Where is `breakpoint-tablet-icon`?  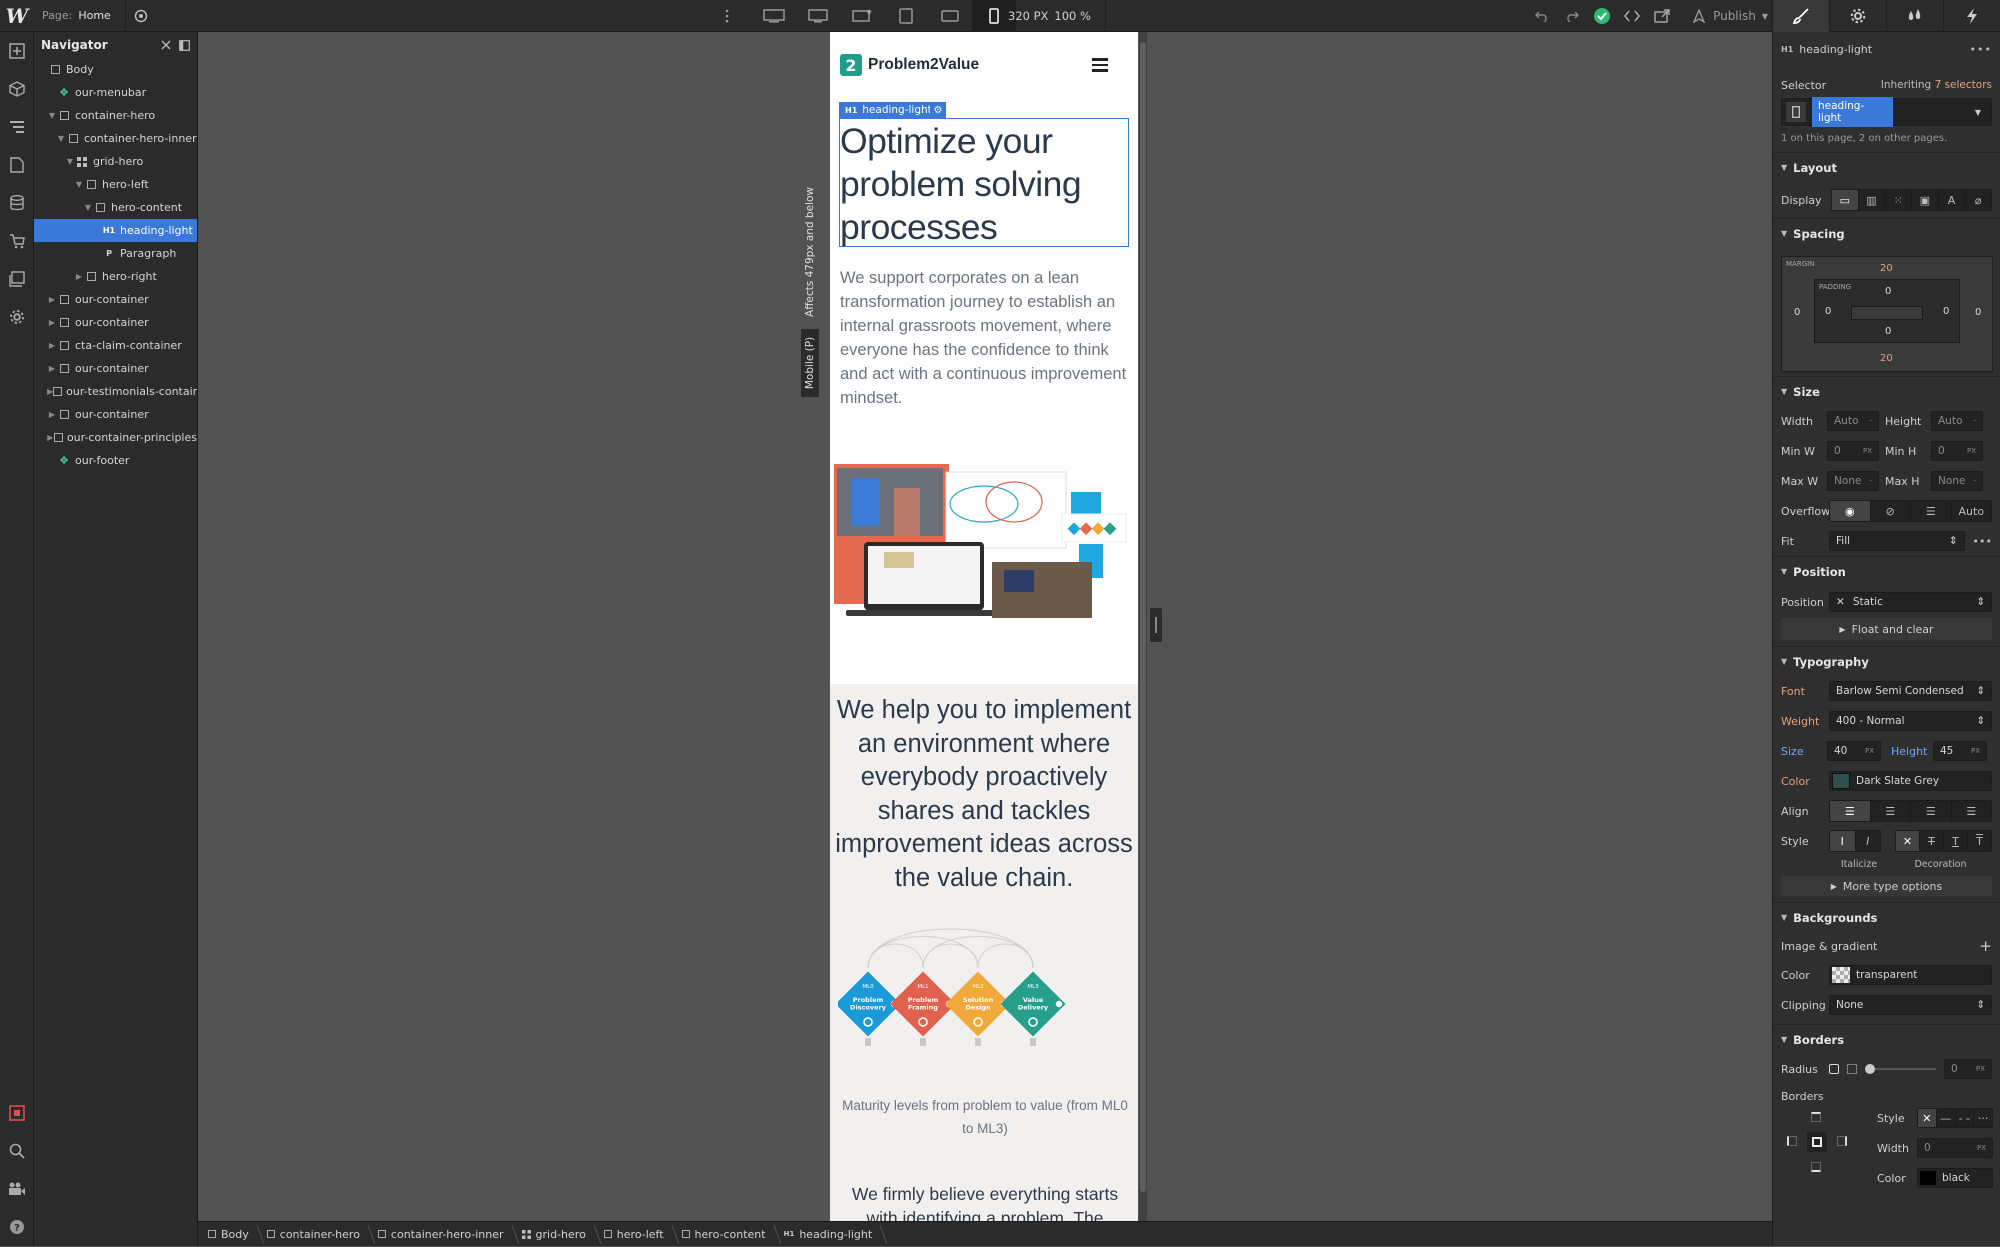
breakpoint-tablet-icon is located at coordinates (906, 16).